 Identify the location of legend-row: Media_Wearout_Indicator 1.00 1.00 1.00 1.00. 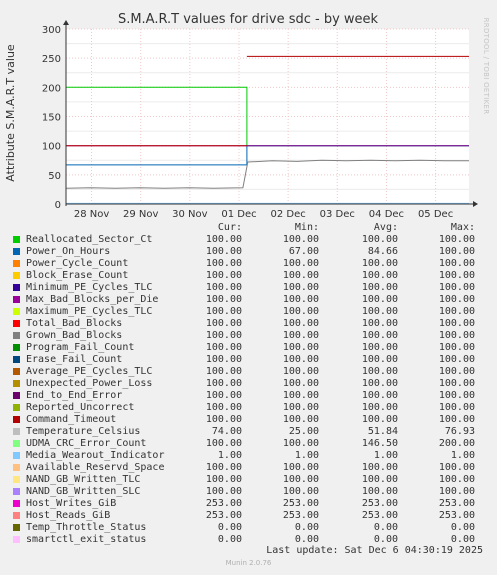
(248, 456).